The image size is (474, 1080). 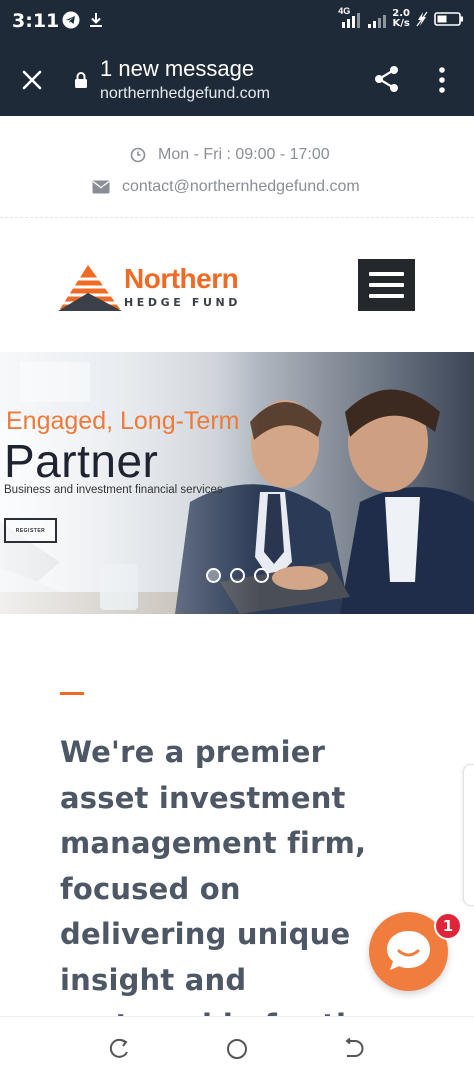 I want to click on download-icon, so click(x=96, y=20).